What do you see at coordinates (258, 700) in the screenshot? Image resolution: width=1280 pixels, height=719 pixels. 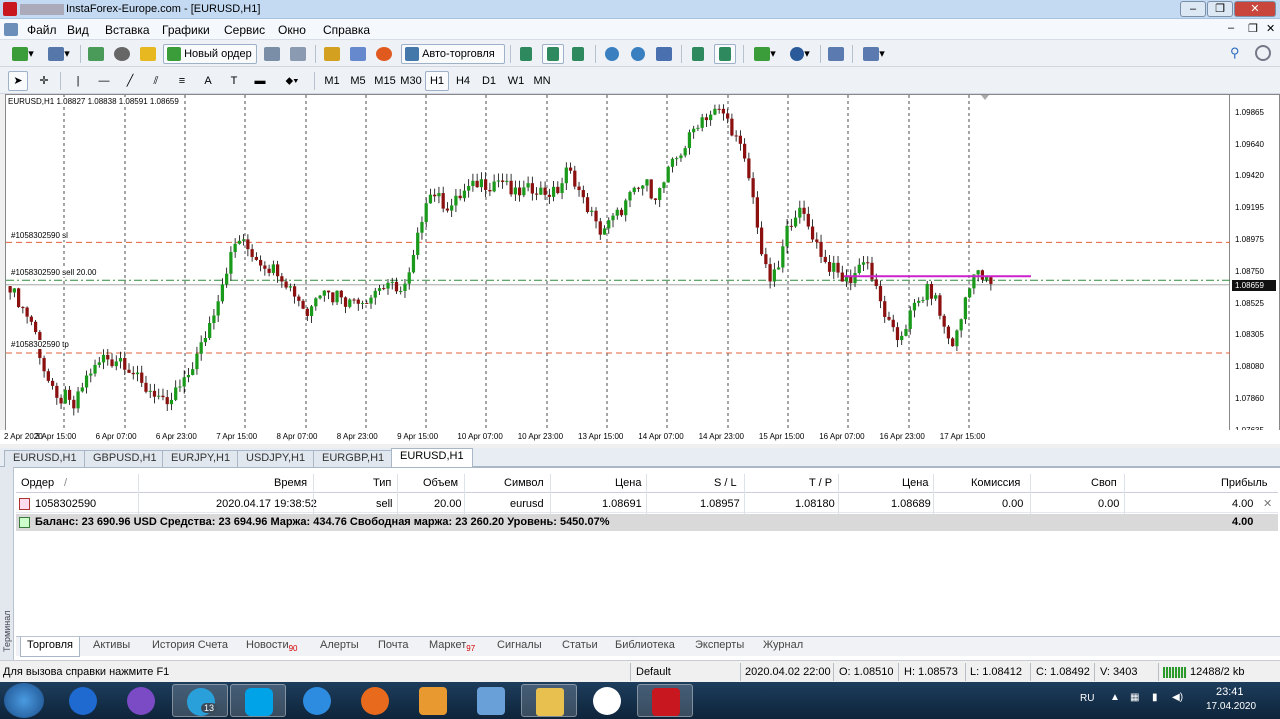 I see `taskbar-skype` at bounding box center [258, 700].